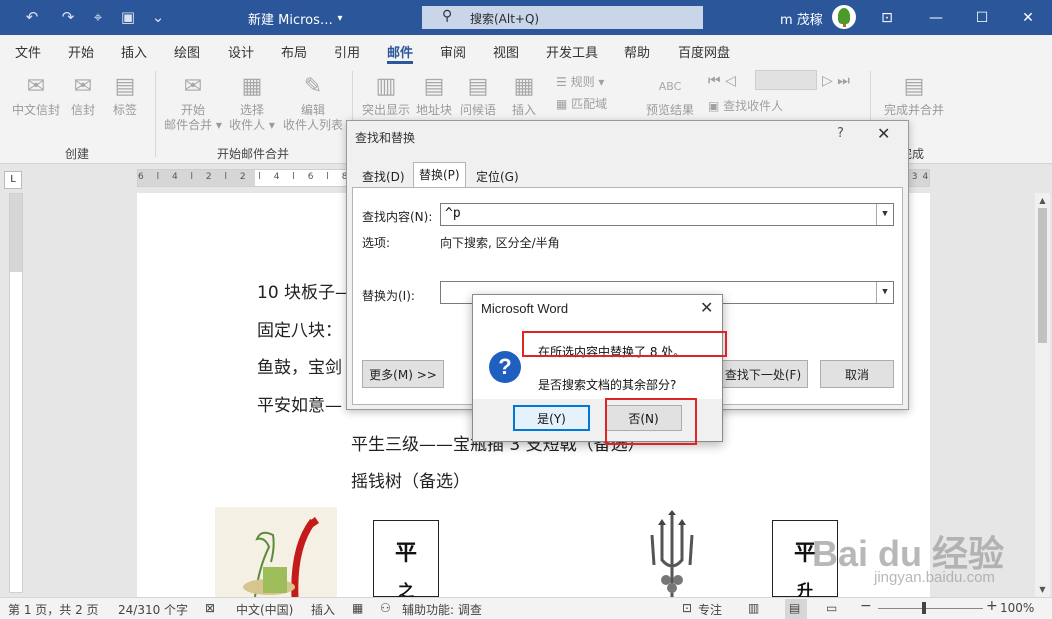 The height and width of the screenshot is (619, 1052). What do you see at coordinates (914, 86) in the screenshot?
I see `finish-merge-icon: ▤` at bounding box center [914, 86].